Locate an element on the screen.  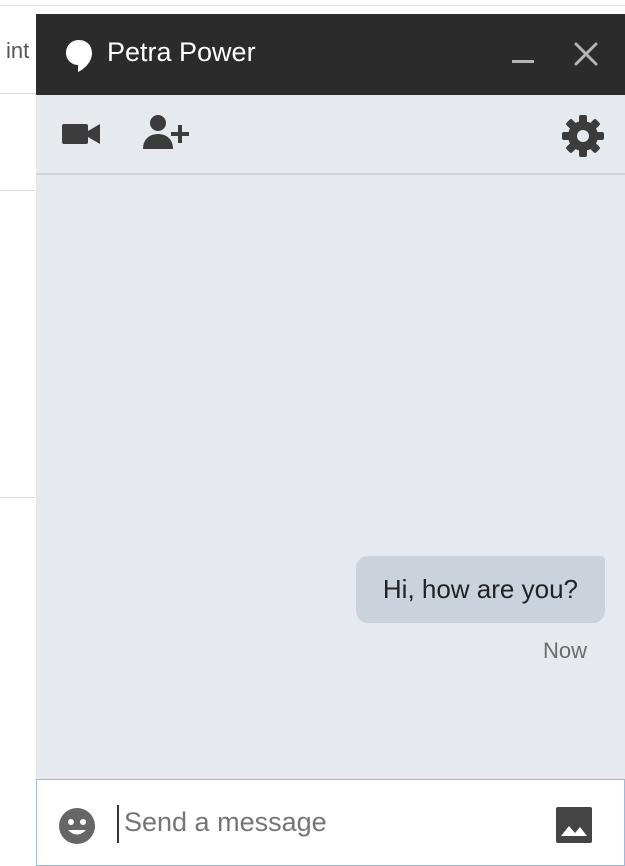
background-partial-text: int is located at coordinates (18, 50).